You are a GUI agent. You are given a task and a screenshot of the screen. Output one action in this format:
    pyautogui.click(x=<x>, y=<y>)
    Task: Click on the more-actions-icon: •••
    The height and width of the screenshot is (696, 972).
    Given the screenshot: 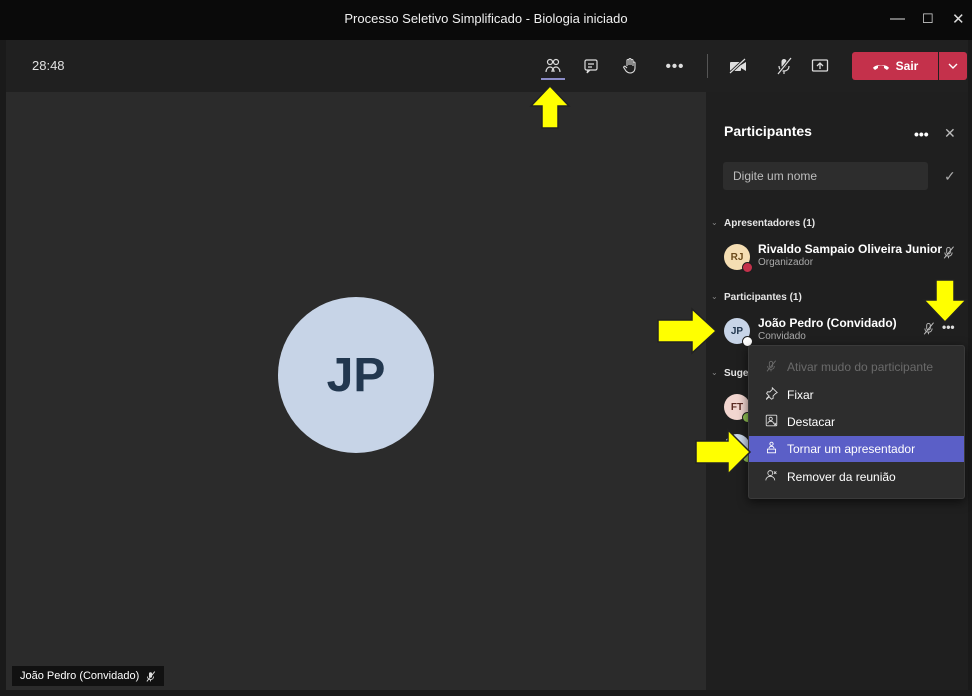 What is the action you would take?
    pyautogui.click(x=675, y=66)
    